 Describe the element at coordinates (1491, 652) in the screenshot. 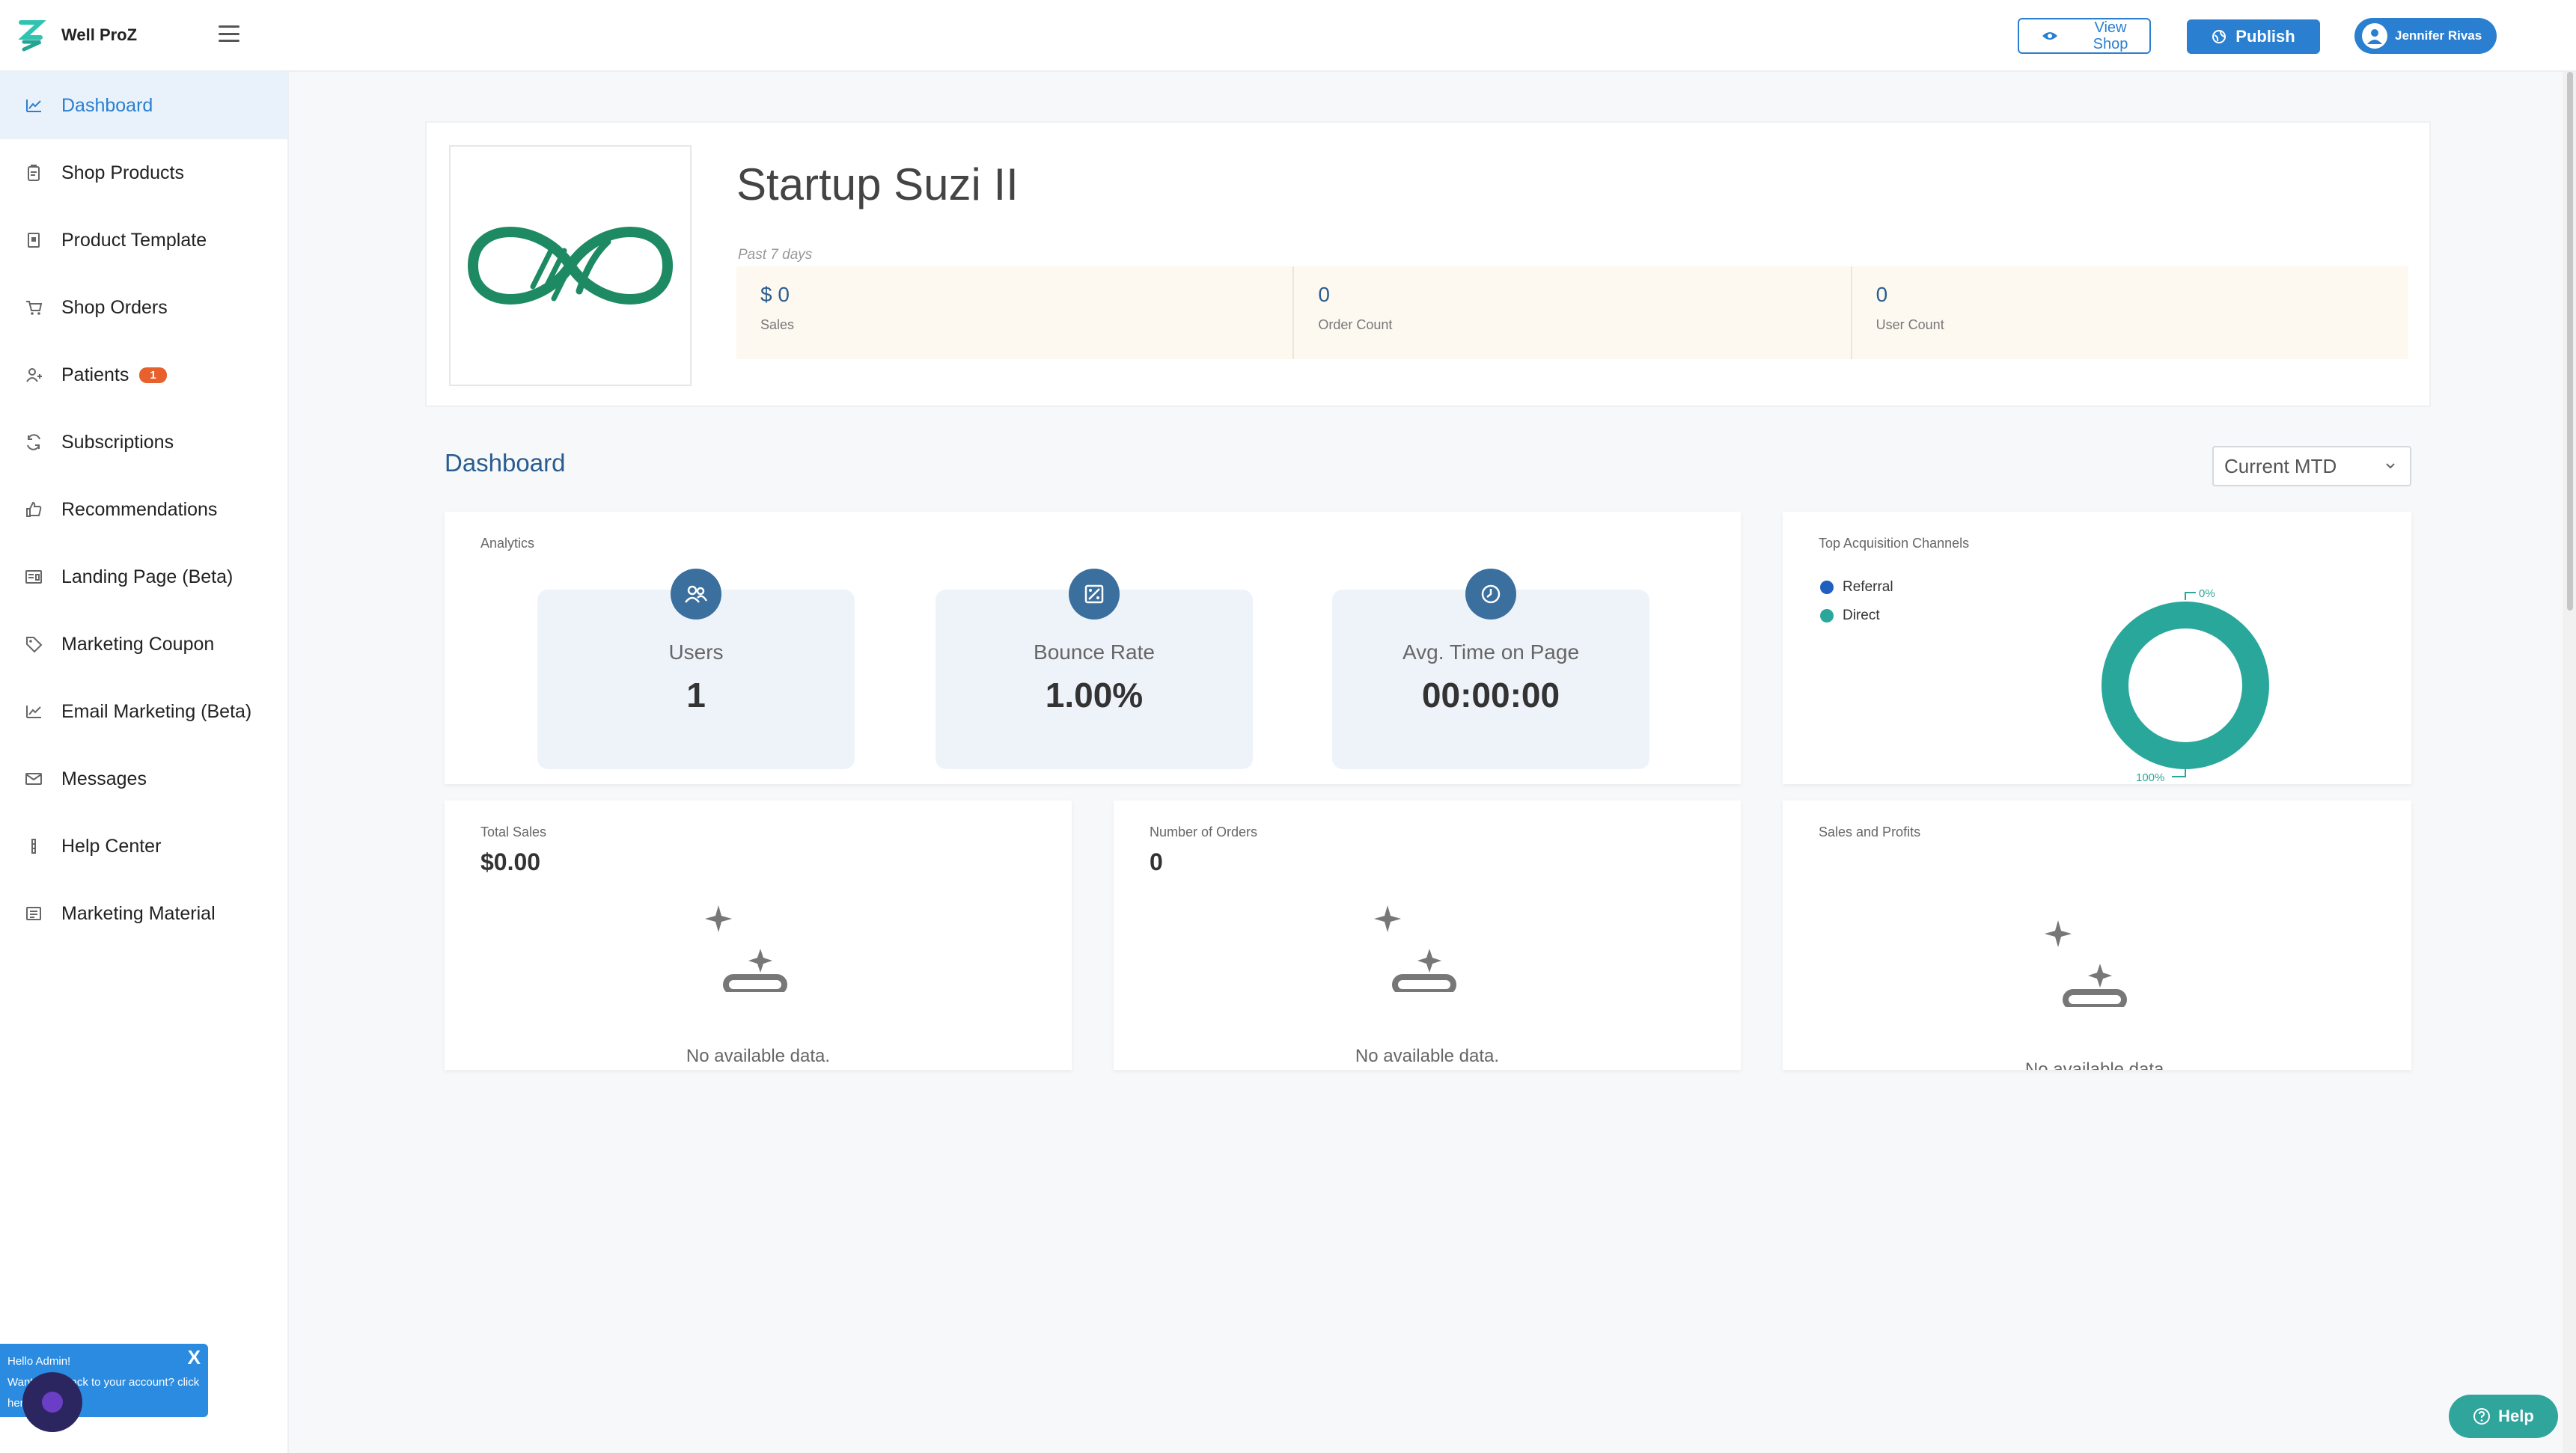

I see `metric-name: Avg. Time on Page` at that location.